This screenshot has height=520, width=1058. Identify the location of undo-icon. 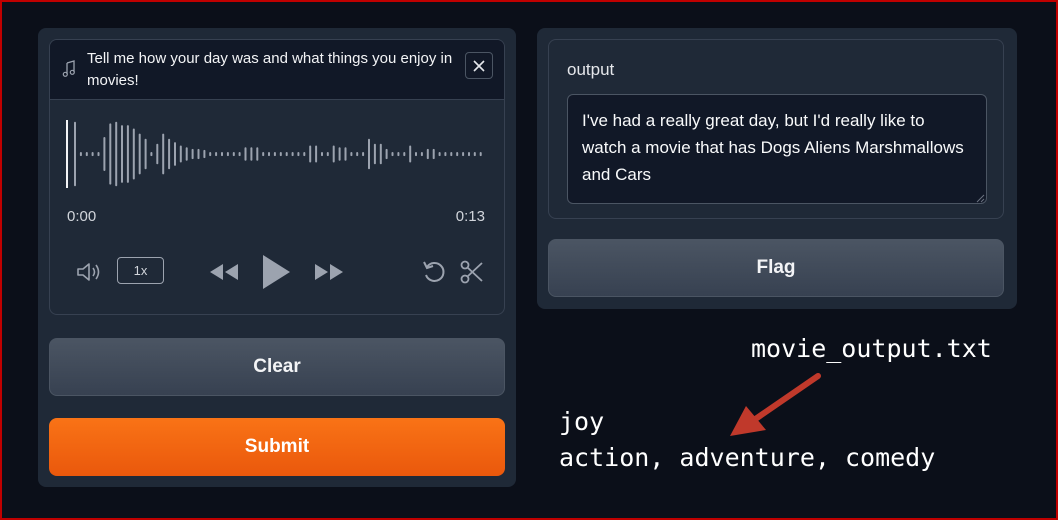
(434, 271).